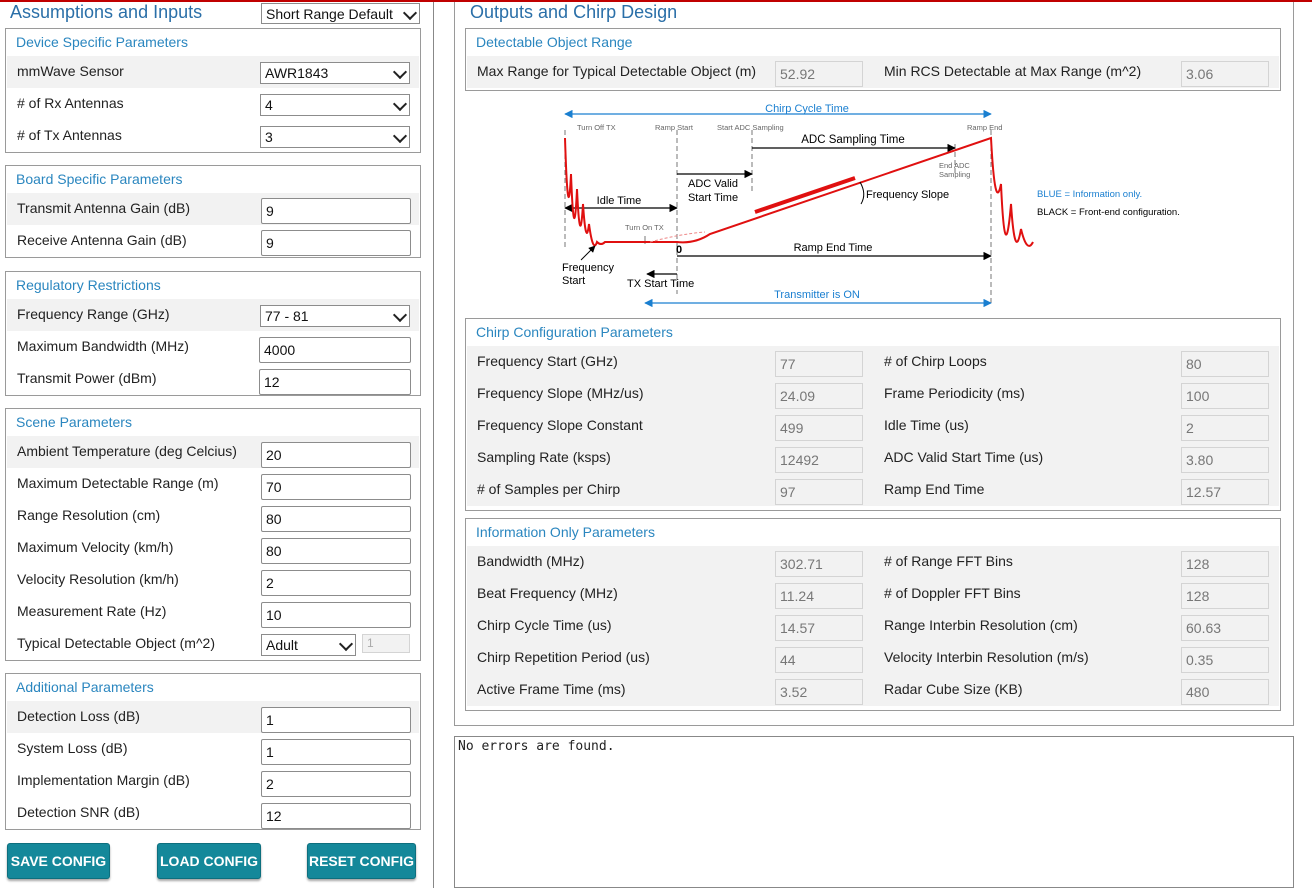 This screenshot has width=1312, height=888. What do you see at coordinates (336, 211) in the screenshot?
I see `tx-gain-input: 9` at bounding box center [336, 211].